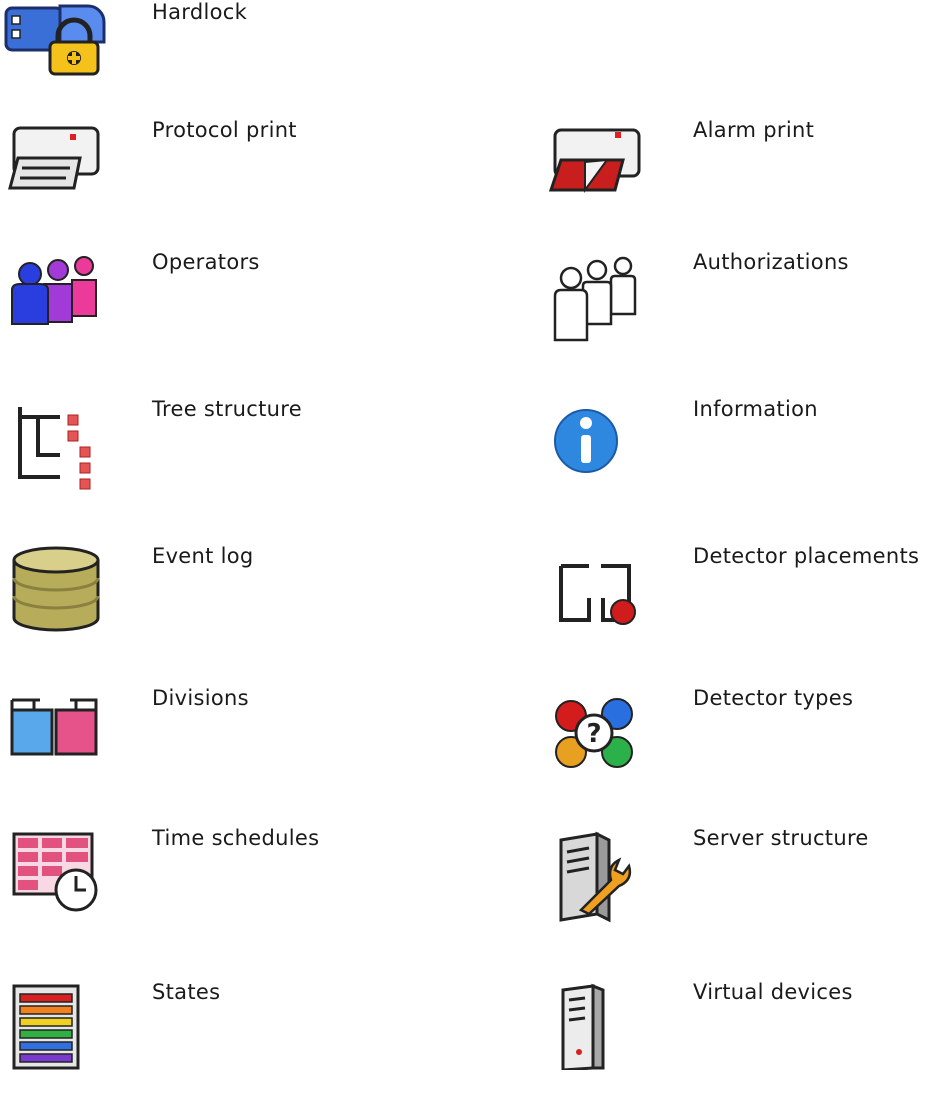 The height and width of the screenshot is (1100, 936). What do you see at coordinates (235, 1040) in the screenshot?
I see `legend-entry-states: States` at bounding box center [235, 1040].